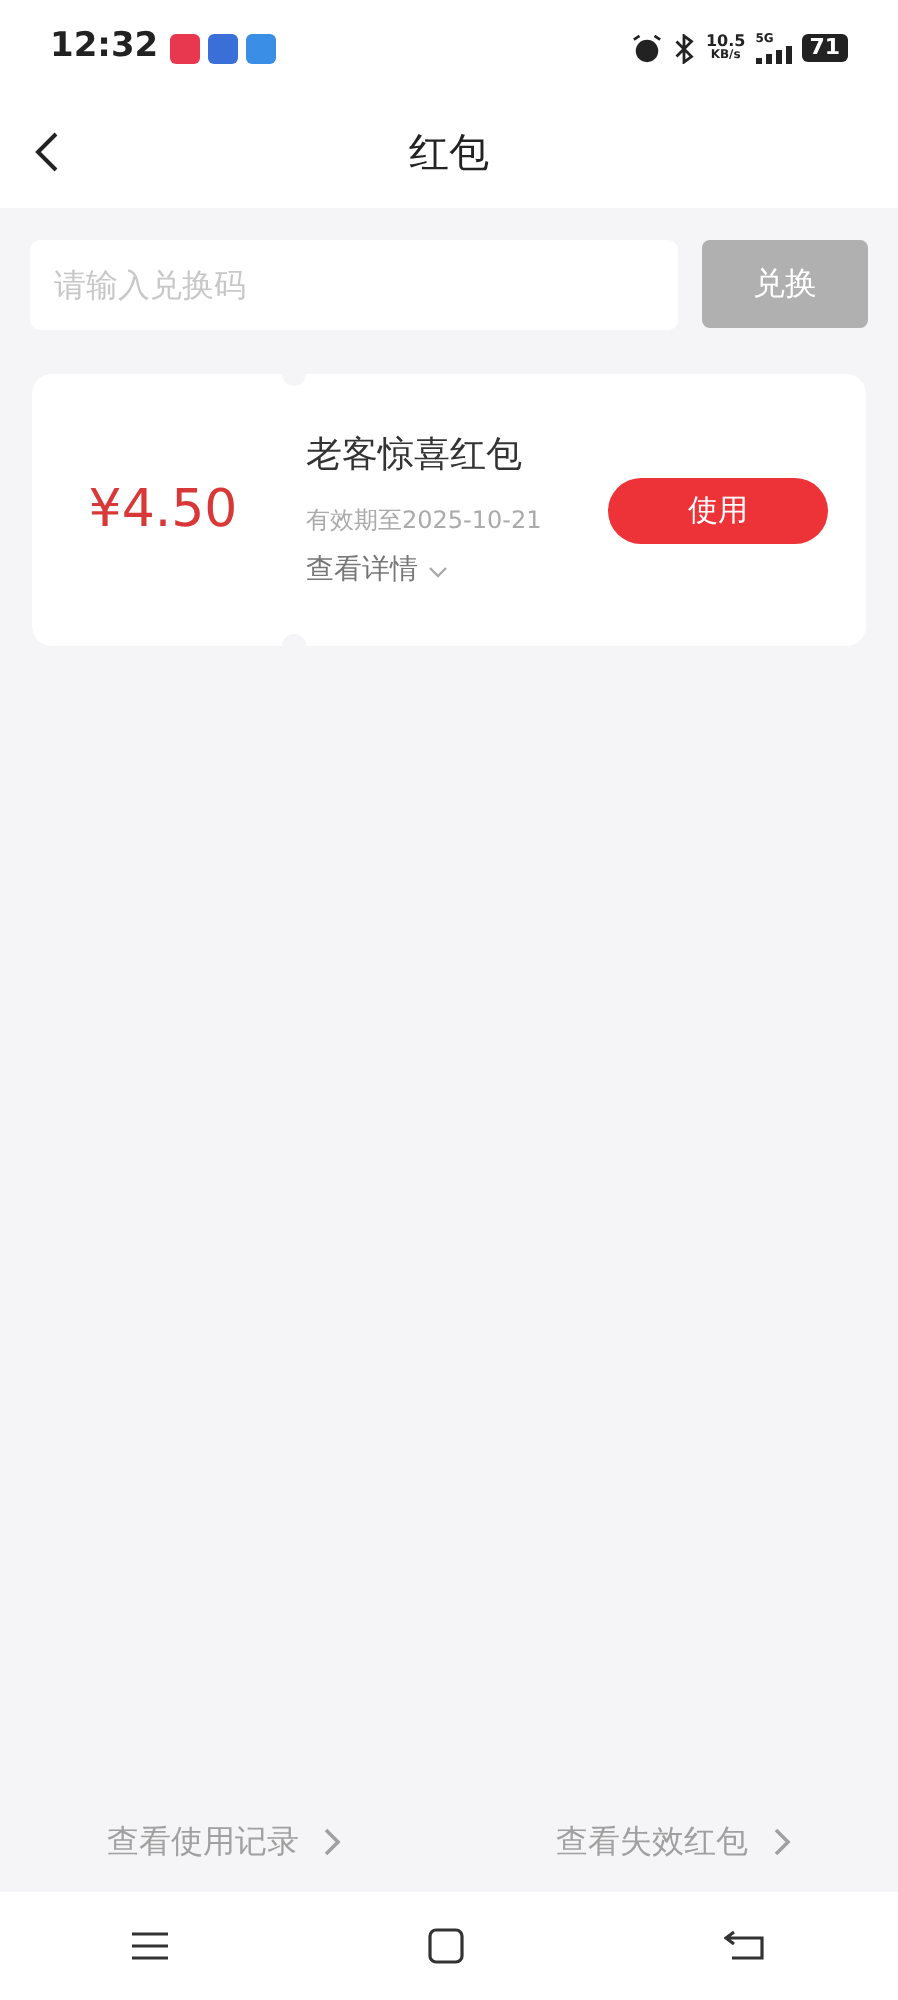 This screenshot has width=898, height=2000. I want to click on back-icon, so click(746, 1946).